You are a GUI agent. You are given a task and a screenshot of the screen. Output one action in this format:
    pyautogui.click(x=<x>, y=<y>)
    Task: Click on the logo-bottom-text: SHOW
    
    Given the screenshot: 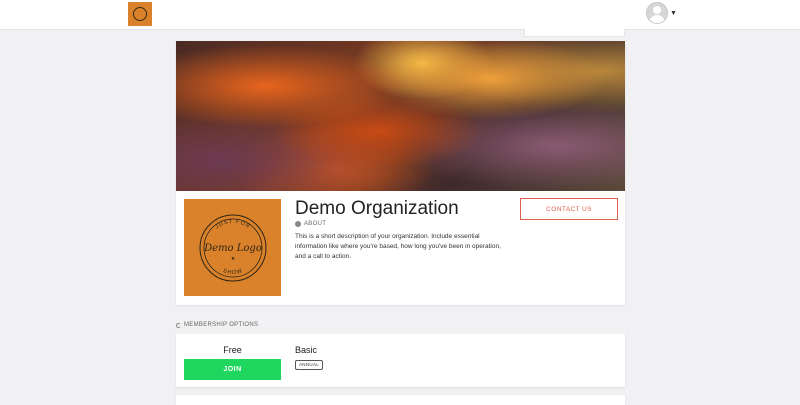 What is the action you would take?
    pyautogui.click(x=233, y=271)
    